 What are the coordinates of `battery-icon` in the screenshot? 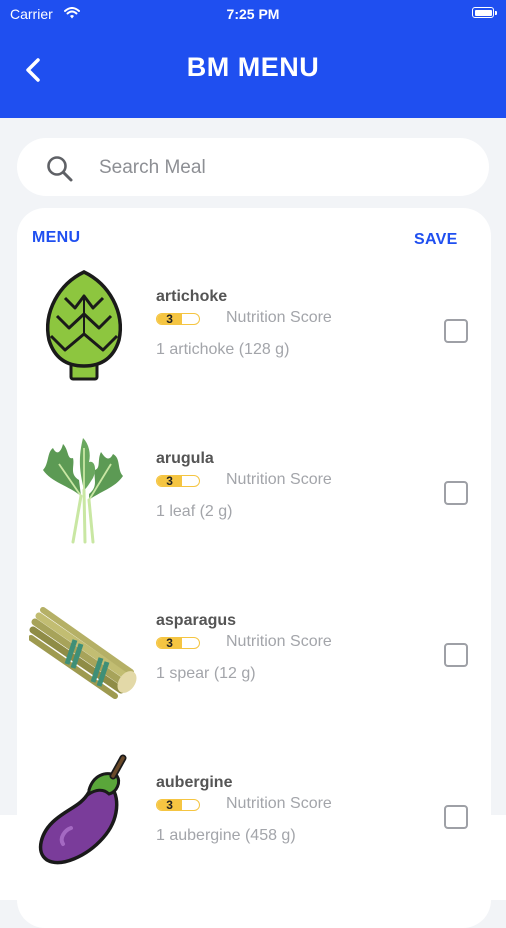 It's located at (484, 12).